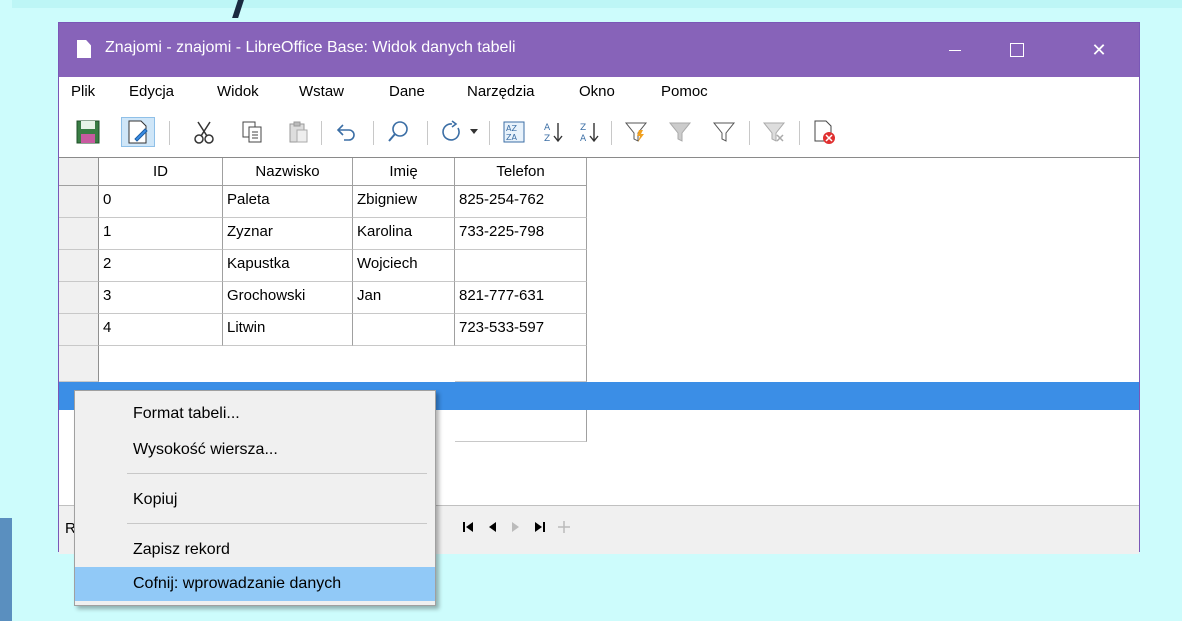 Image resolution: width=1182 pixels, height=621 pixels. Describe the element at coordinates (521, 298) in the screenshot. I see `cell-telefon: 821-777-631` at that location.